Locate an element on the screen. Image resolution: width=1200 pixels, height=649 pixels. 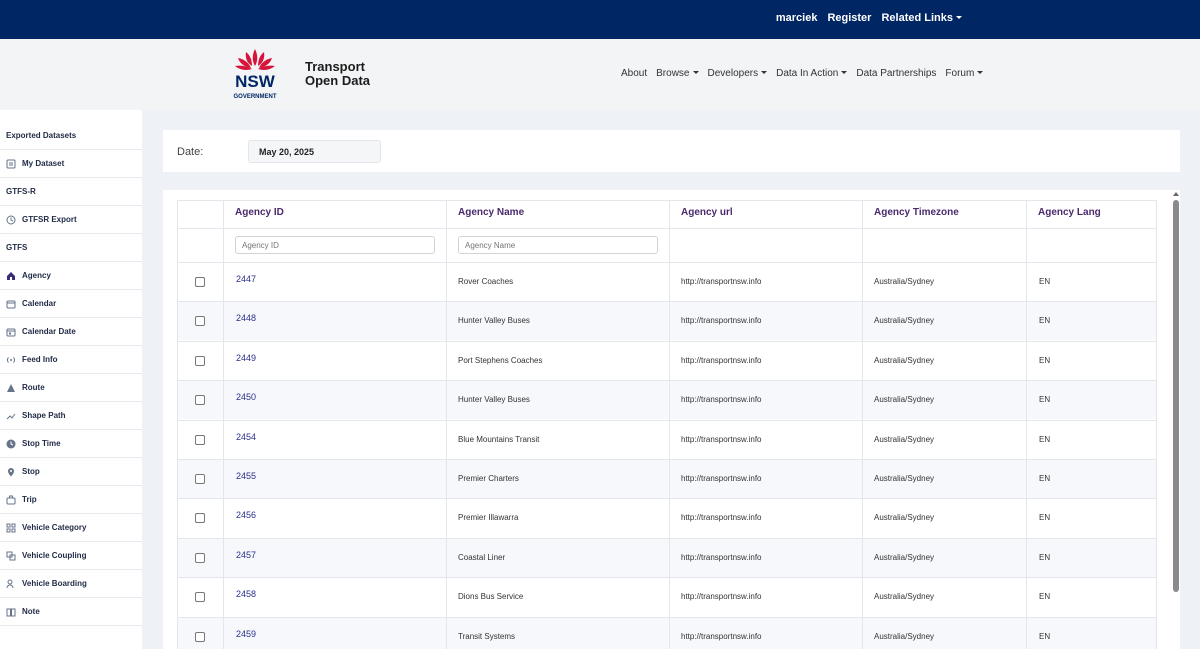
calendar-icon is located at coordinates (11, 304).